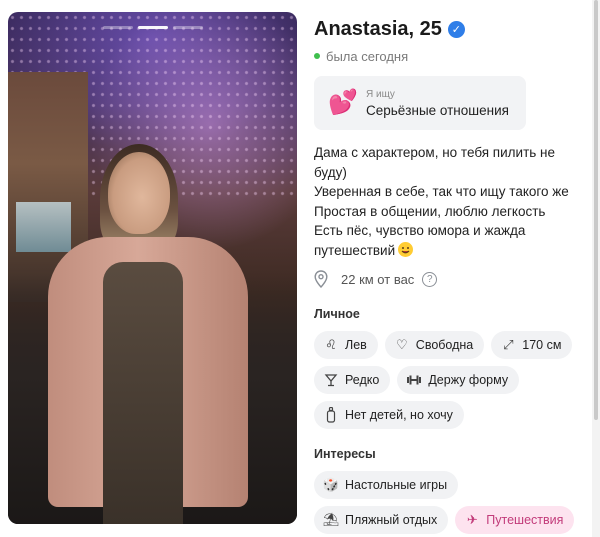  I want to click on beach-icon: ⛱, so click(331, 519).